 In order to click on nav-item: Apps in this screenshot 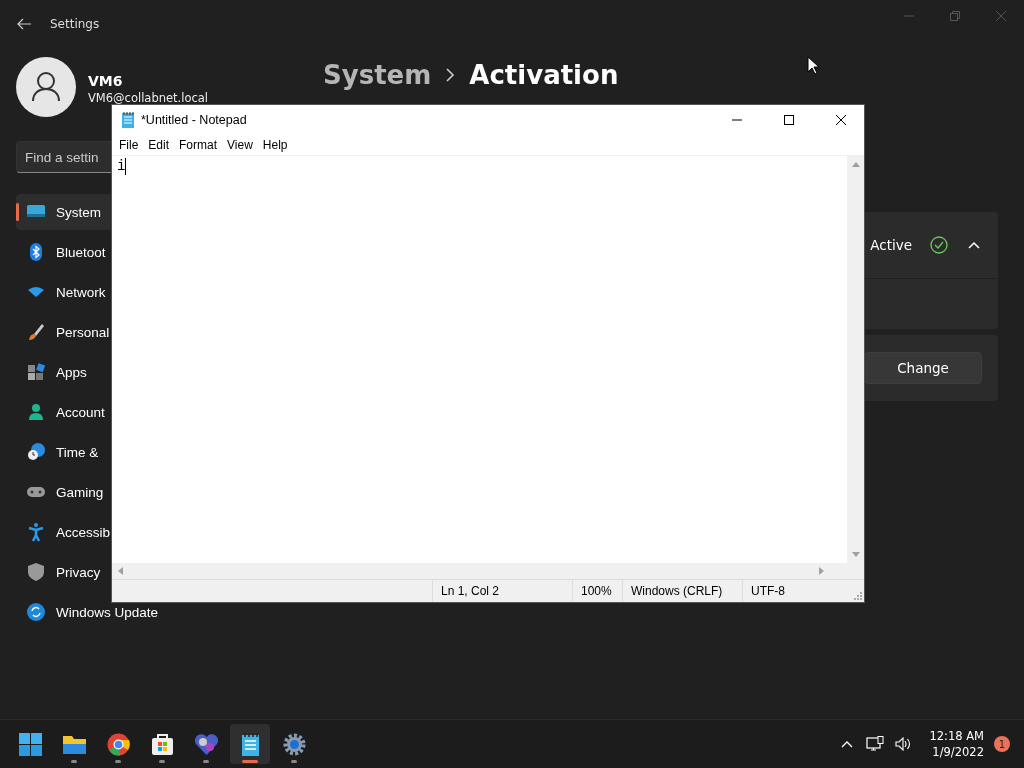, I will do `click(64, 372)`.